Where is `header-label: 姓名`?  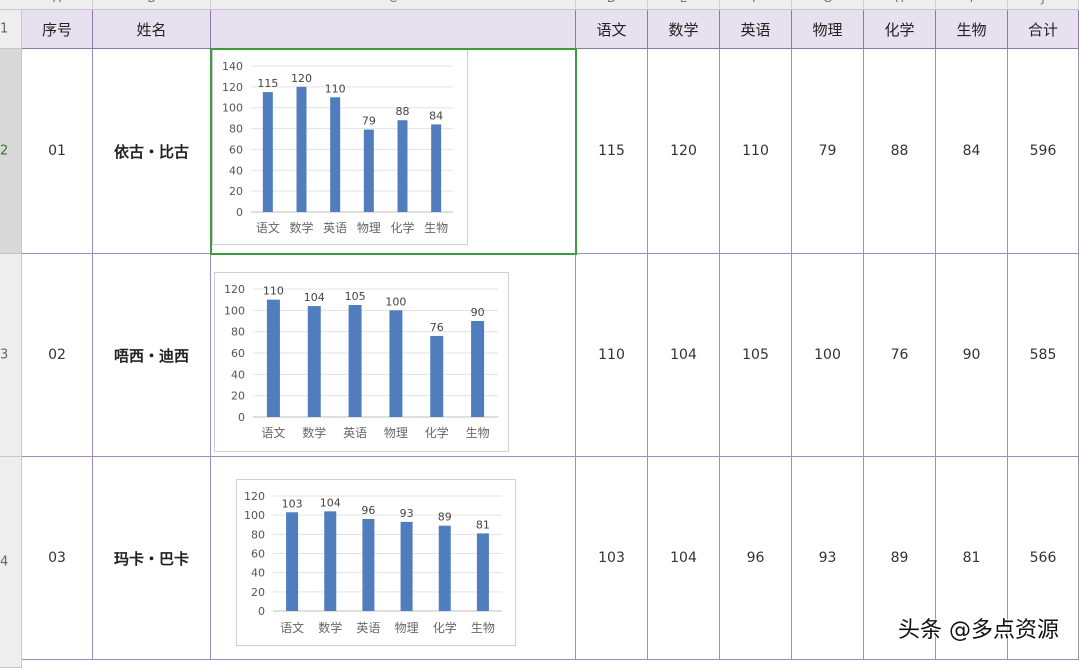
header-label: 姓名 is located at coordinates (151, 29).